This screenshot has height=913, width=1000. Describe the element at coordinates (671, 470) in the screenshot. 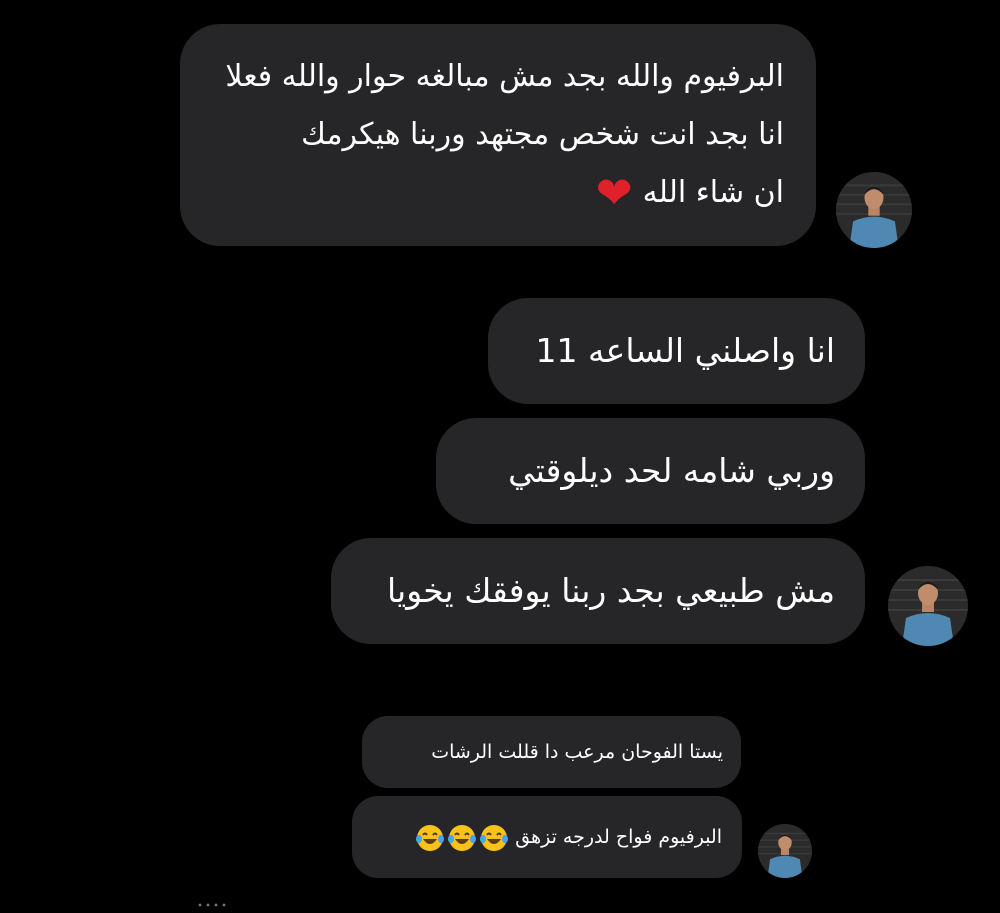

I see `message-text: وربي شامه لحد ديلوقتي` at that location.